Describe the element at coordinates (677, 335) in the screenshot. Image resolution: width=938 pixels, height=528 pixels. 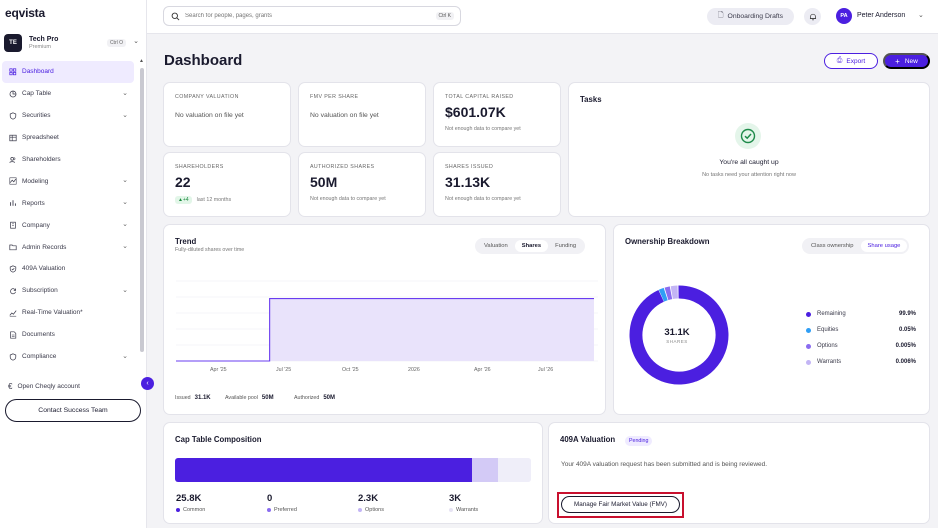
I see `donut-center: 31.1K SHARES` at that location.